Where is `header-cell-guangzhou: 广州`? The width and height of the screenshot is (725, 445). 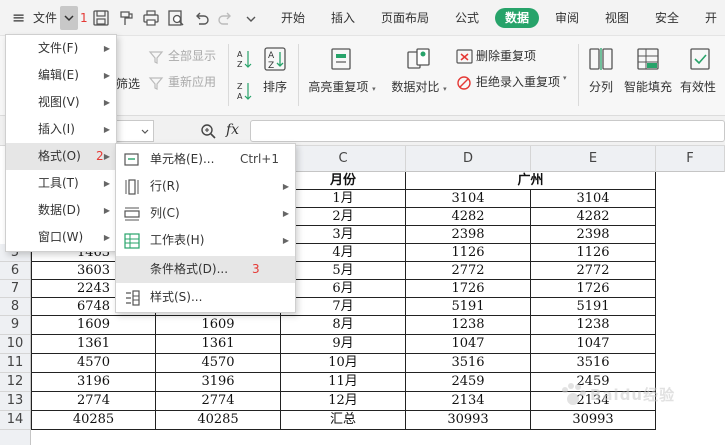 header-cell-guangzhou: 广州 is located at coordinates (531, 181).